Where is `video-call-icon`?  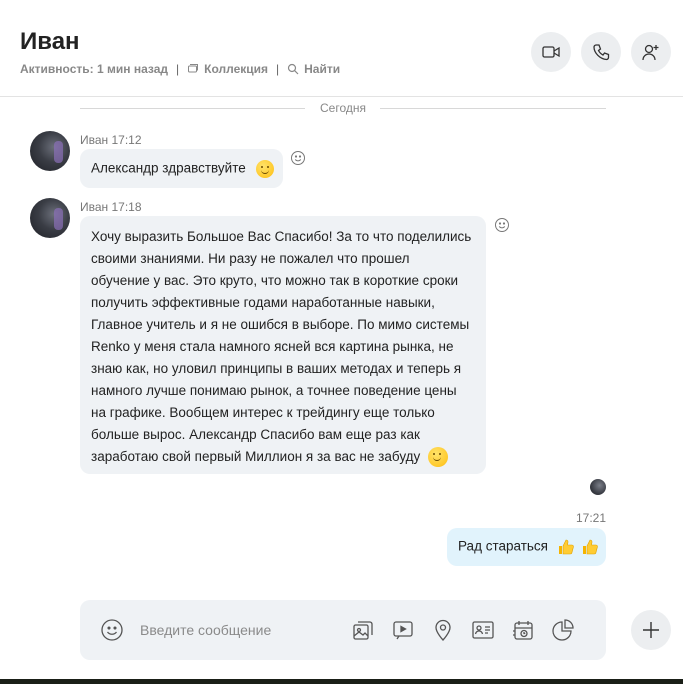 video-call-icon is located at coordinates (551, 52).